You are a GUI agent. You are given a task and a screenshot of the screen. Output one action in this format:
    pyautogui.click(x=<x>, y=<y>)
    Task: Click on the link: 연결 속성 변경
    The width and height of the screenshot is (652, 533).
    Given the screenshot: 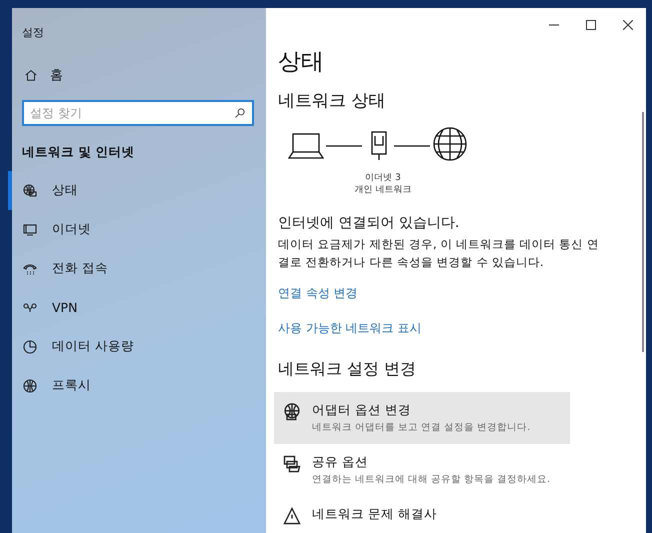 What is the action you would take?
    pyautogui.click(x=318, y=293)
    